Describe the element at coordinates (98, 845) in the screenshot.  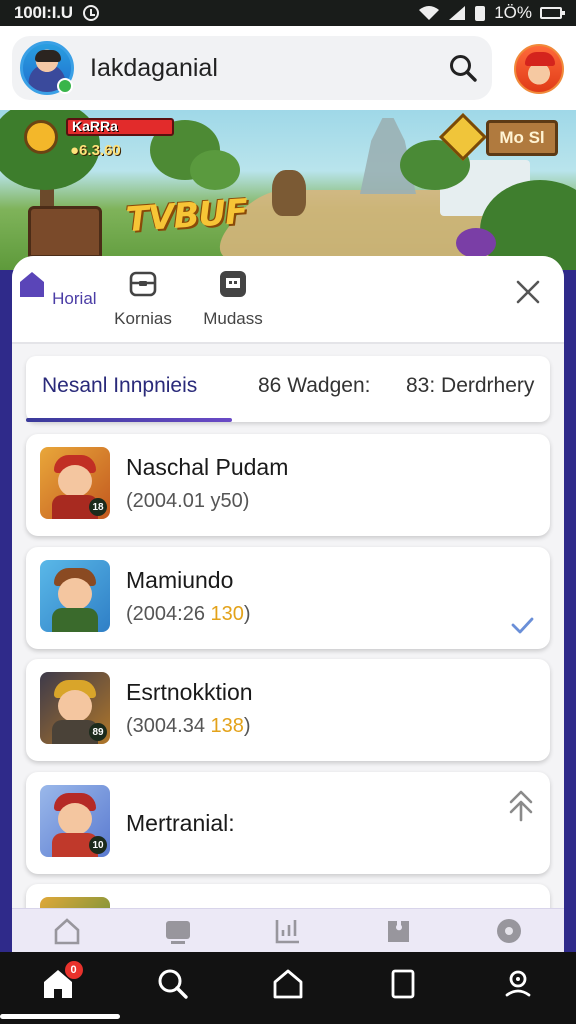
I see `level-badge: 10` at that location.